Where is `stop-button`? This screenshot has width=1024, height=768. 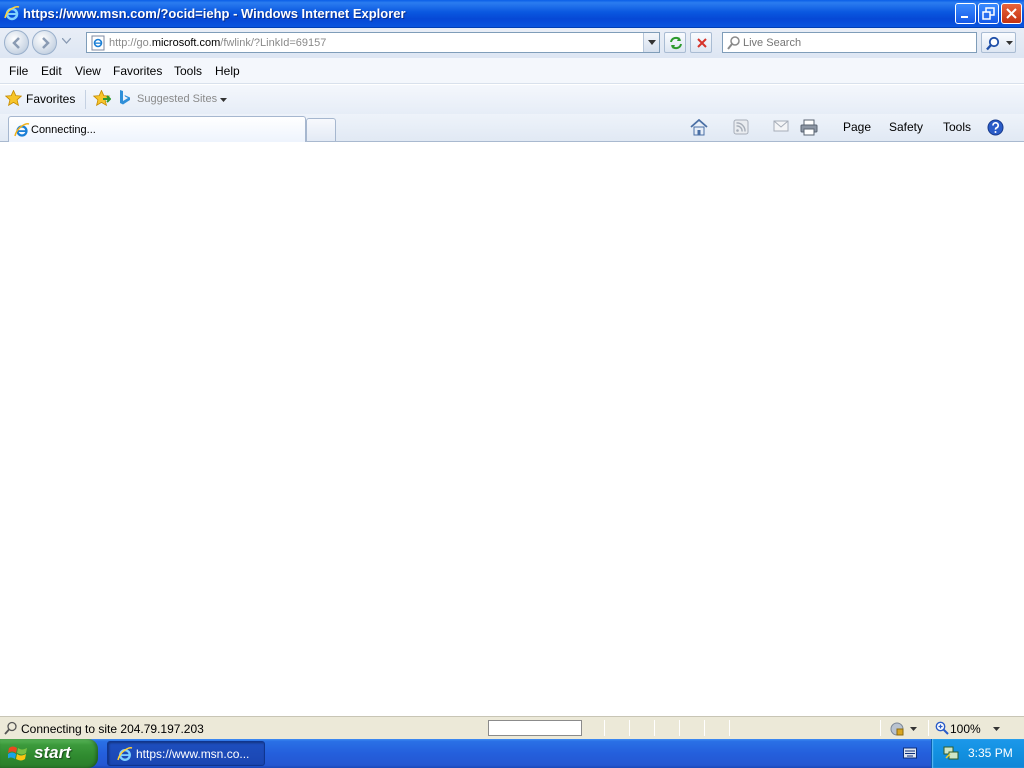 stop-button is located at coordinates (701, 42).